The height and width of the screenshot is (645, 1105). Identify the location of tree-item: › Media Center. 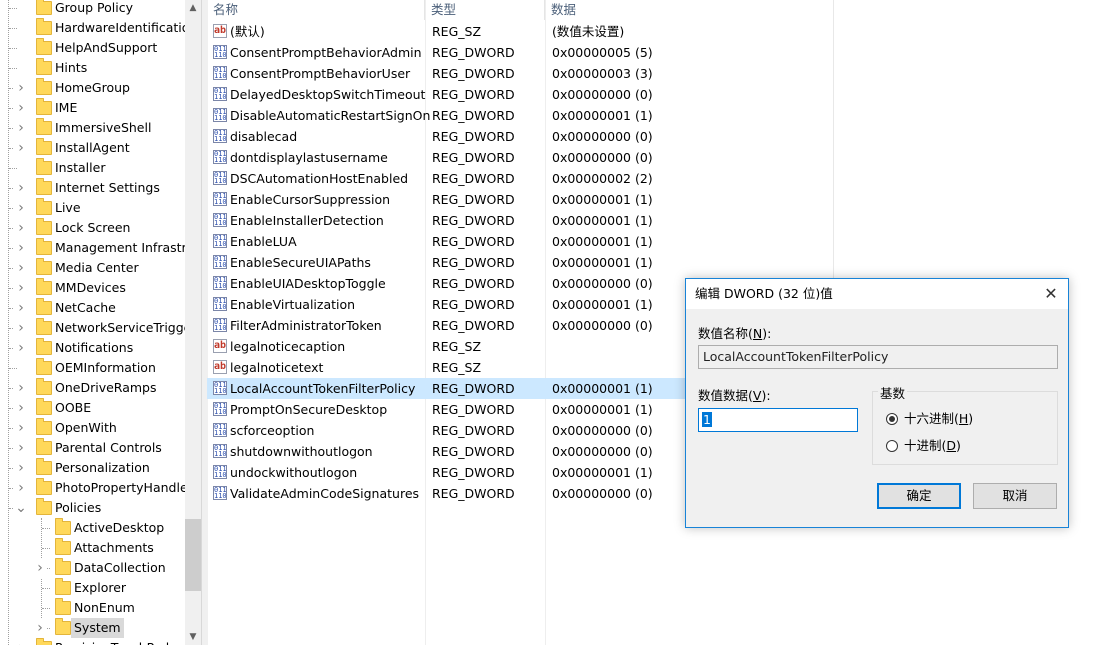
(92, 268).